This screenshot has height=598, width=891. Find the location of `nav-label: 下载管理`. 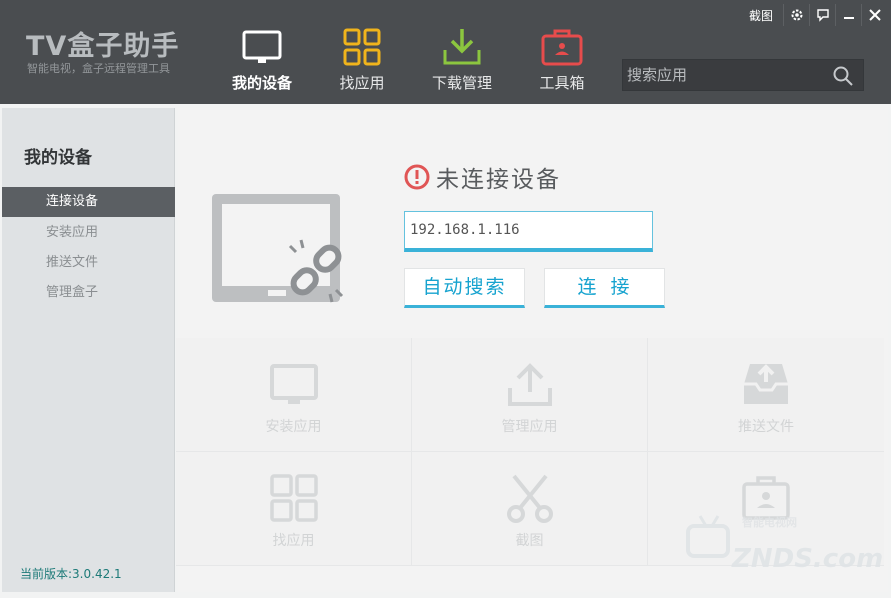

nav-label: 下载管理 is located at coordinates (461, 83).